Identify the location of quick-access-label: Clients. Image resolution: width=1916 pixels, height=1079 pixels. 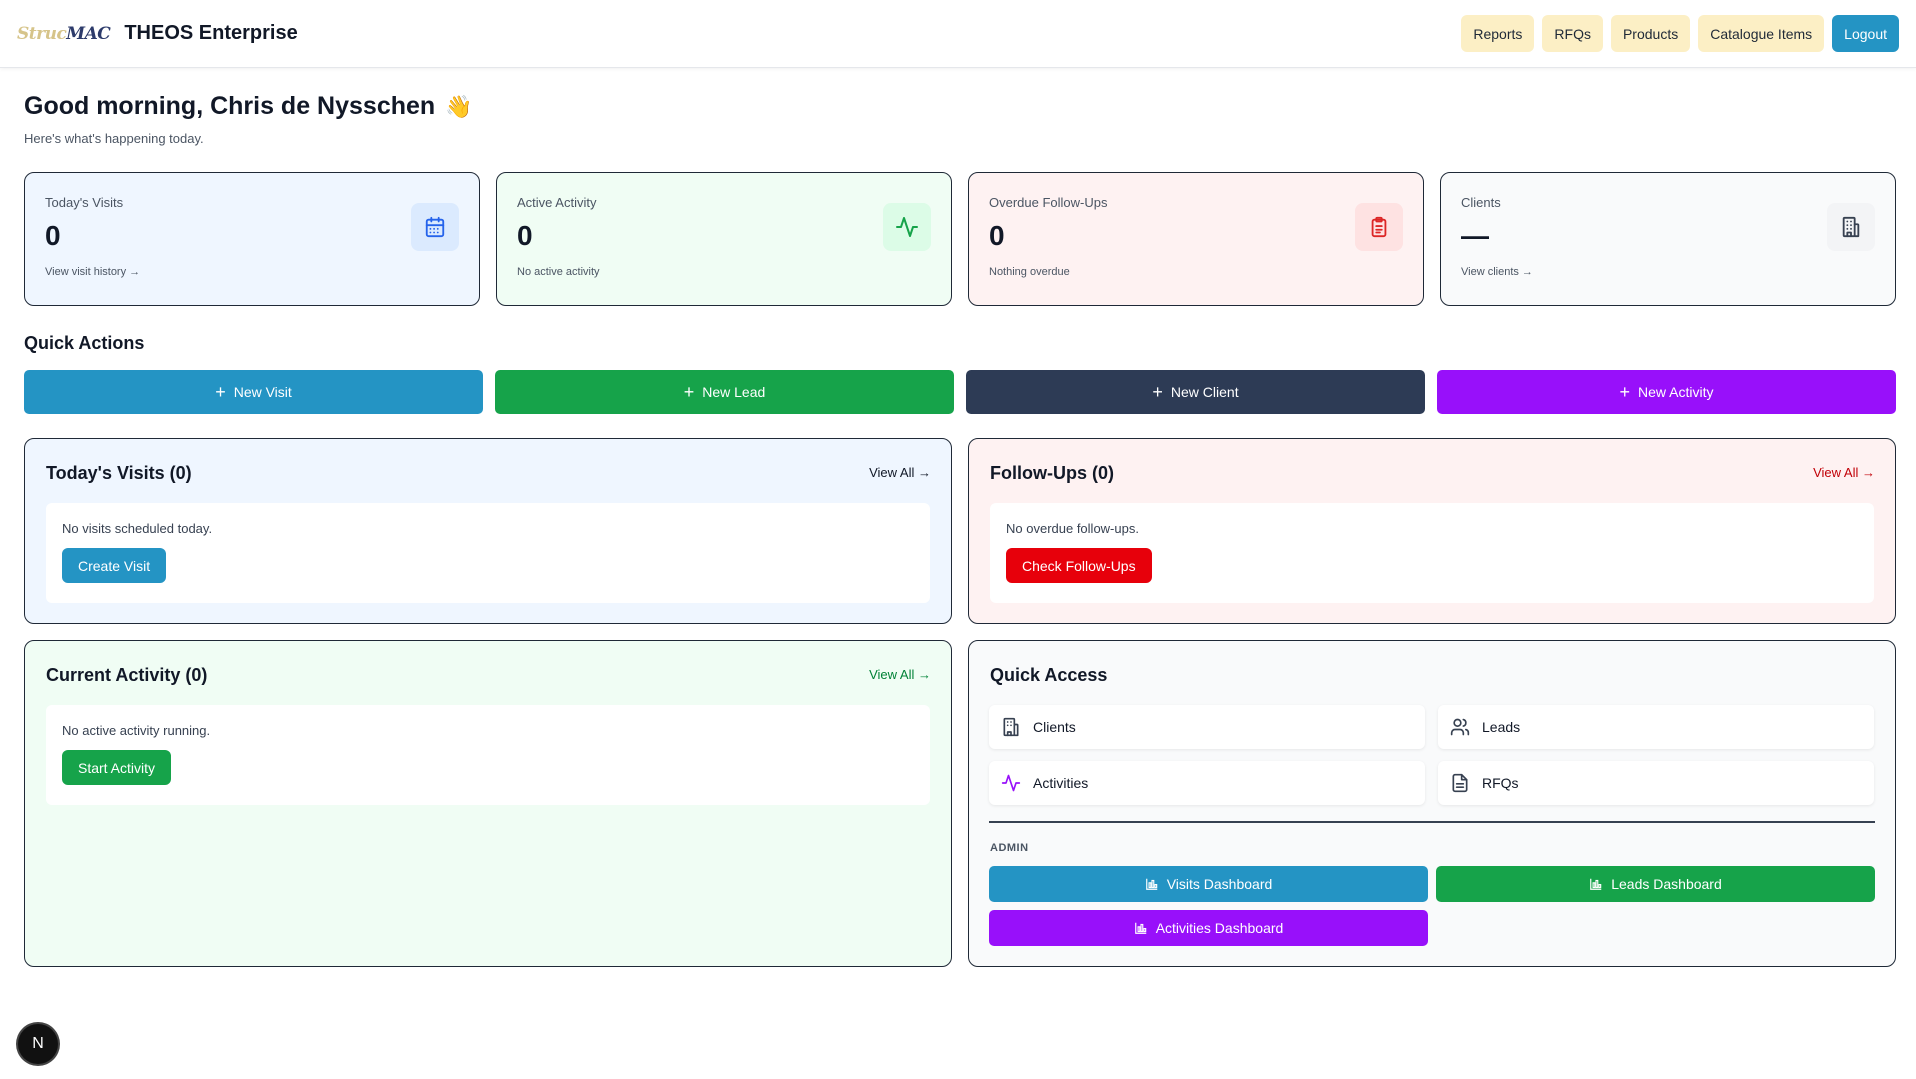
(1054, 727).